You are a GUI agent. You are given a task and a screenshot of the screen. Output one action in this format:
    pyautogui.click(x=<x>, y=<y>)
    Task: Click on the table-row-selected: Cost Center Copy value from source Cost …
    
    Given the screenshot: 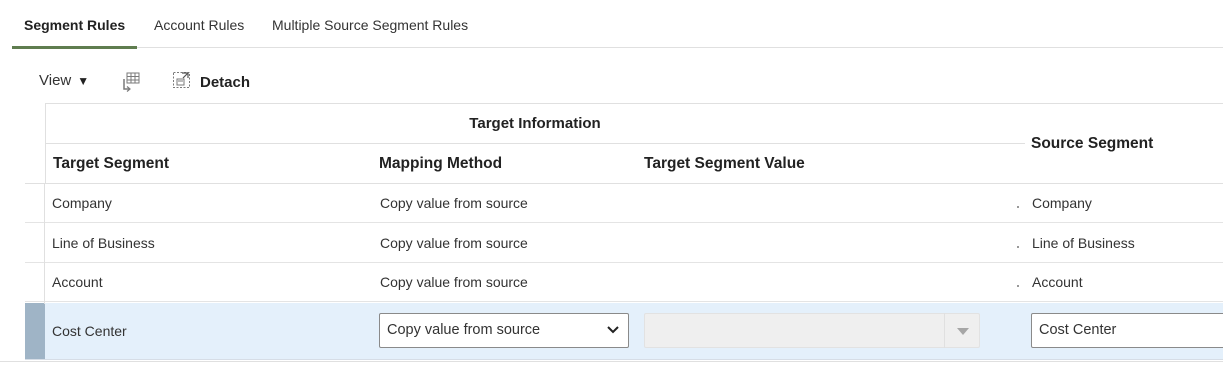 What is the action you would take?
    pyautogui.click(x=624, y=331)
    